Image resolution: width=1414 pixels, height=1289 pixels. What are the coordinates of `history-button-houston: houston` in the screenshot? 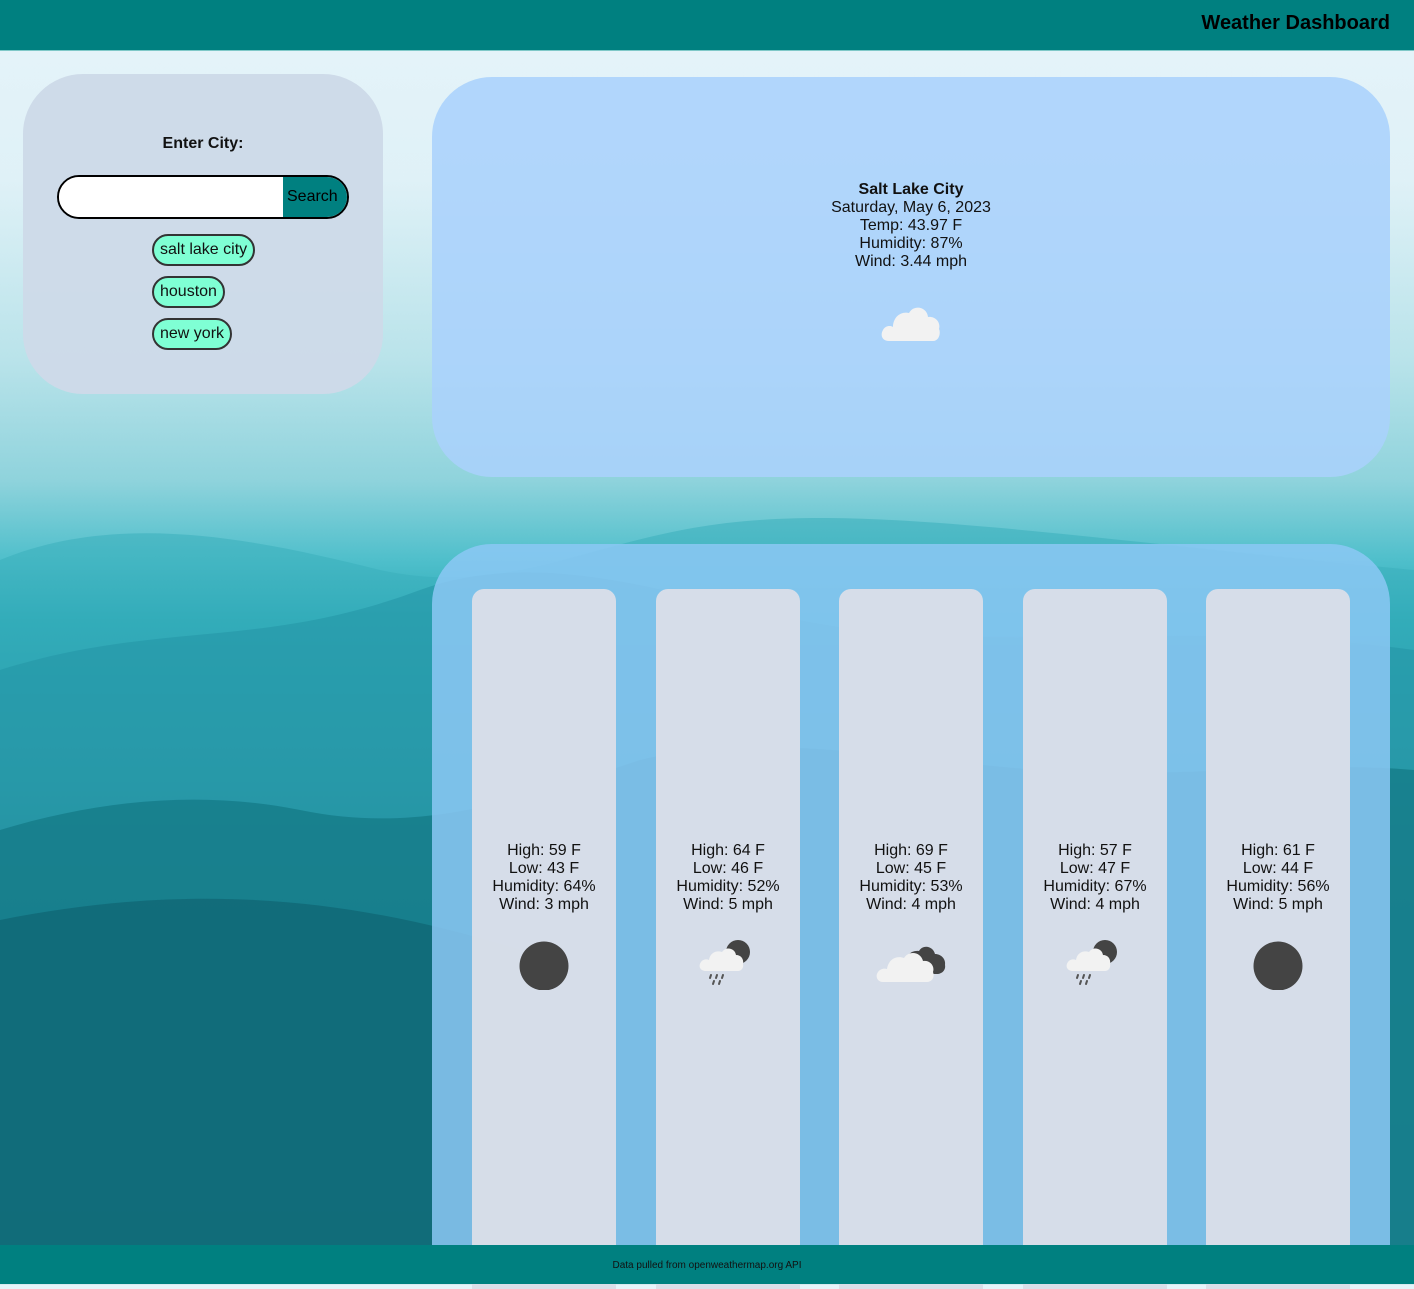 It's located at (188, 292).